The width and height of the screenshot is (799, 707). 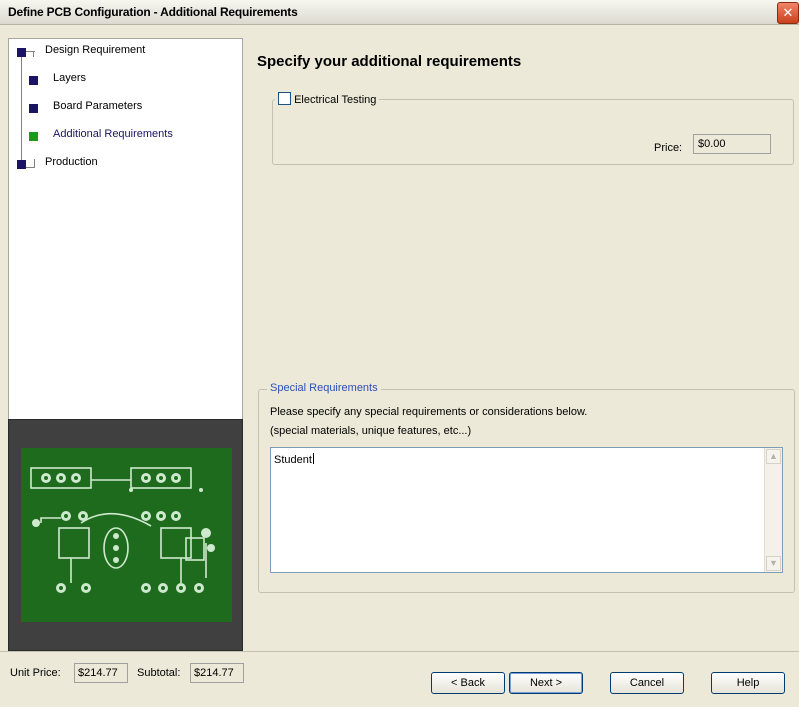 What do you see at coordinates (324, 388) in the screenshot?
I see `special-requirements-legend: Special Requirements` at bounding box center [324, 388].